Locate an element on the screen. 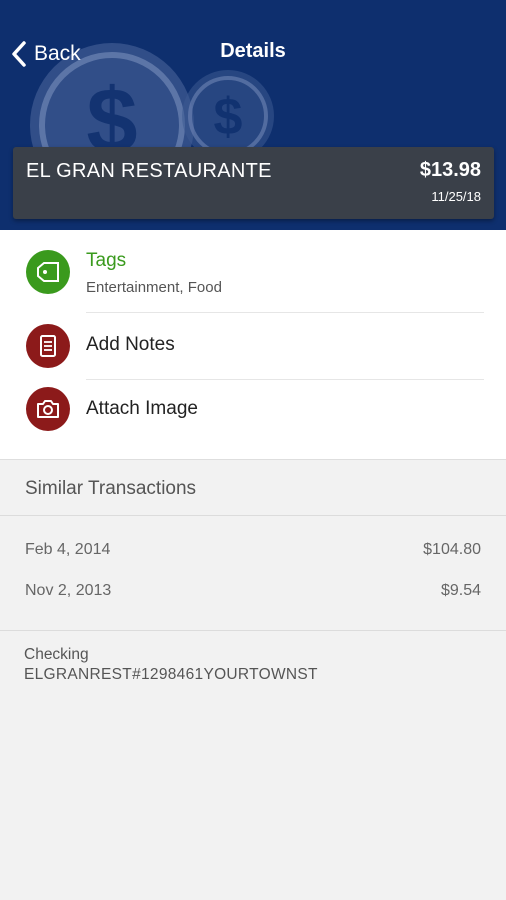  tag-icon is located at coordinates (48, 272).